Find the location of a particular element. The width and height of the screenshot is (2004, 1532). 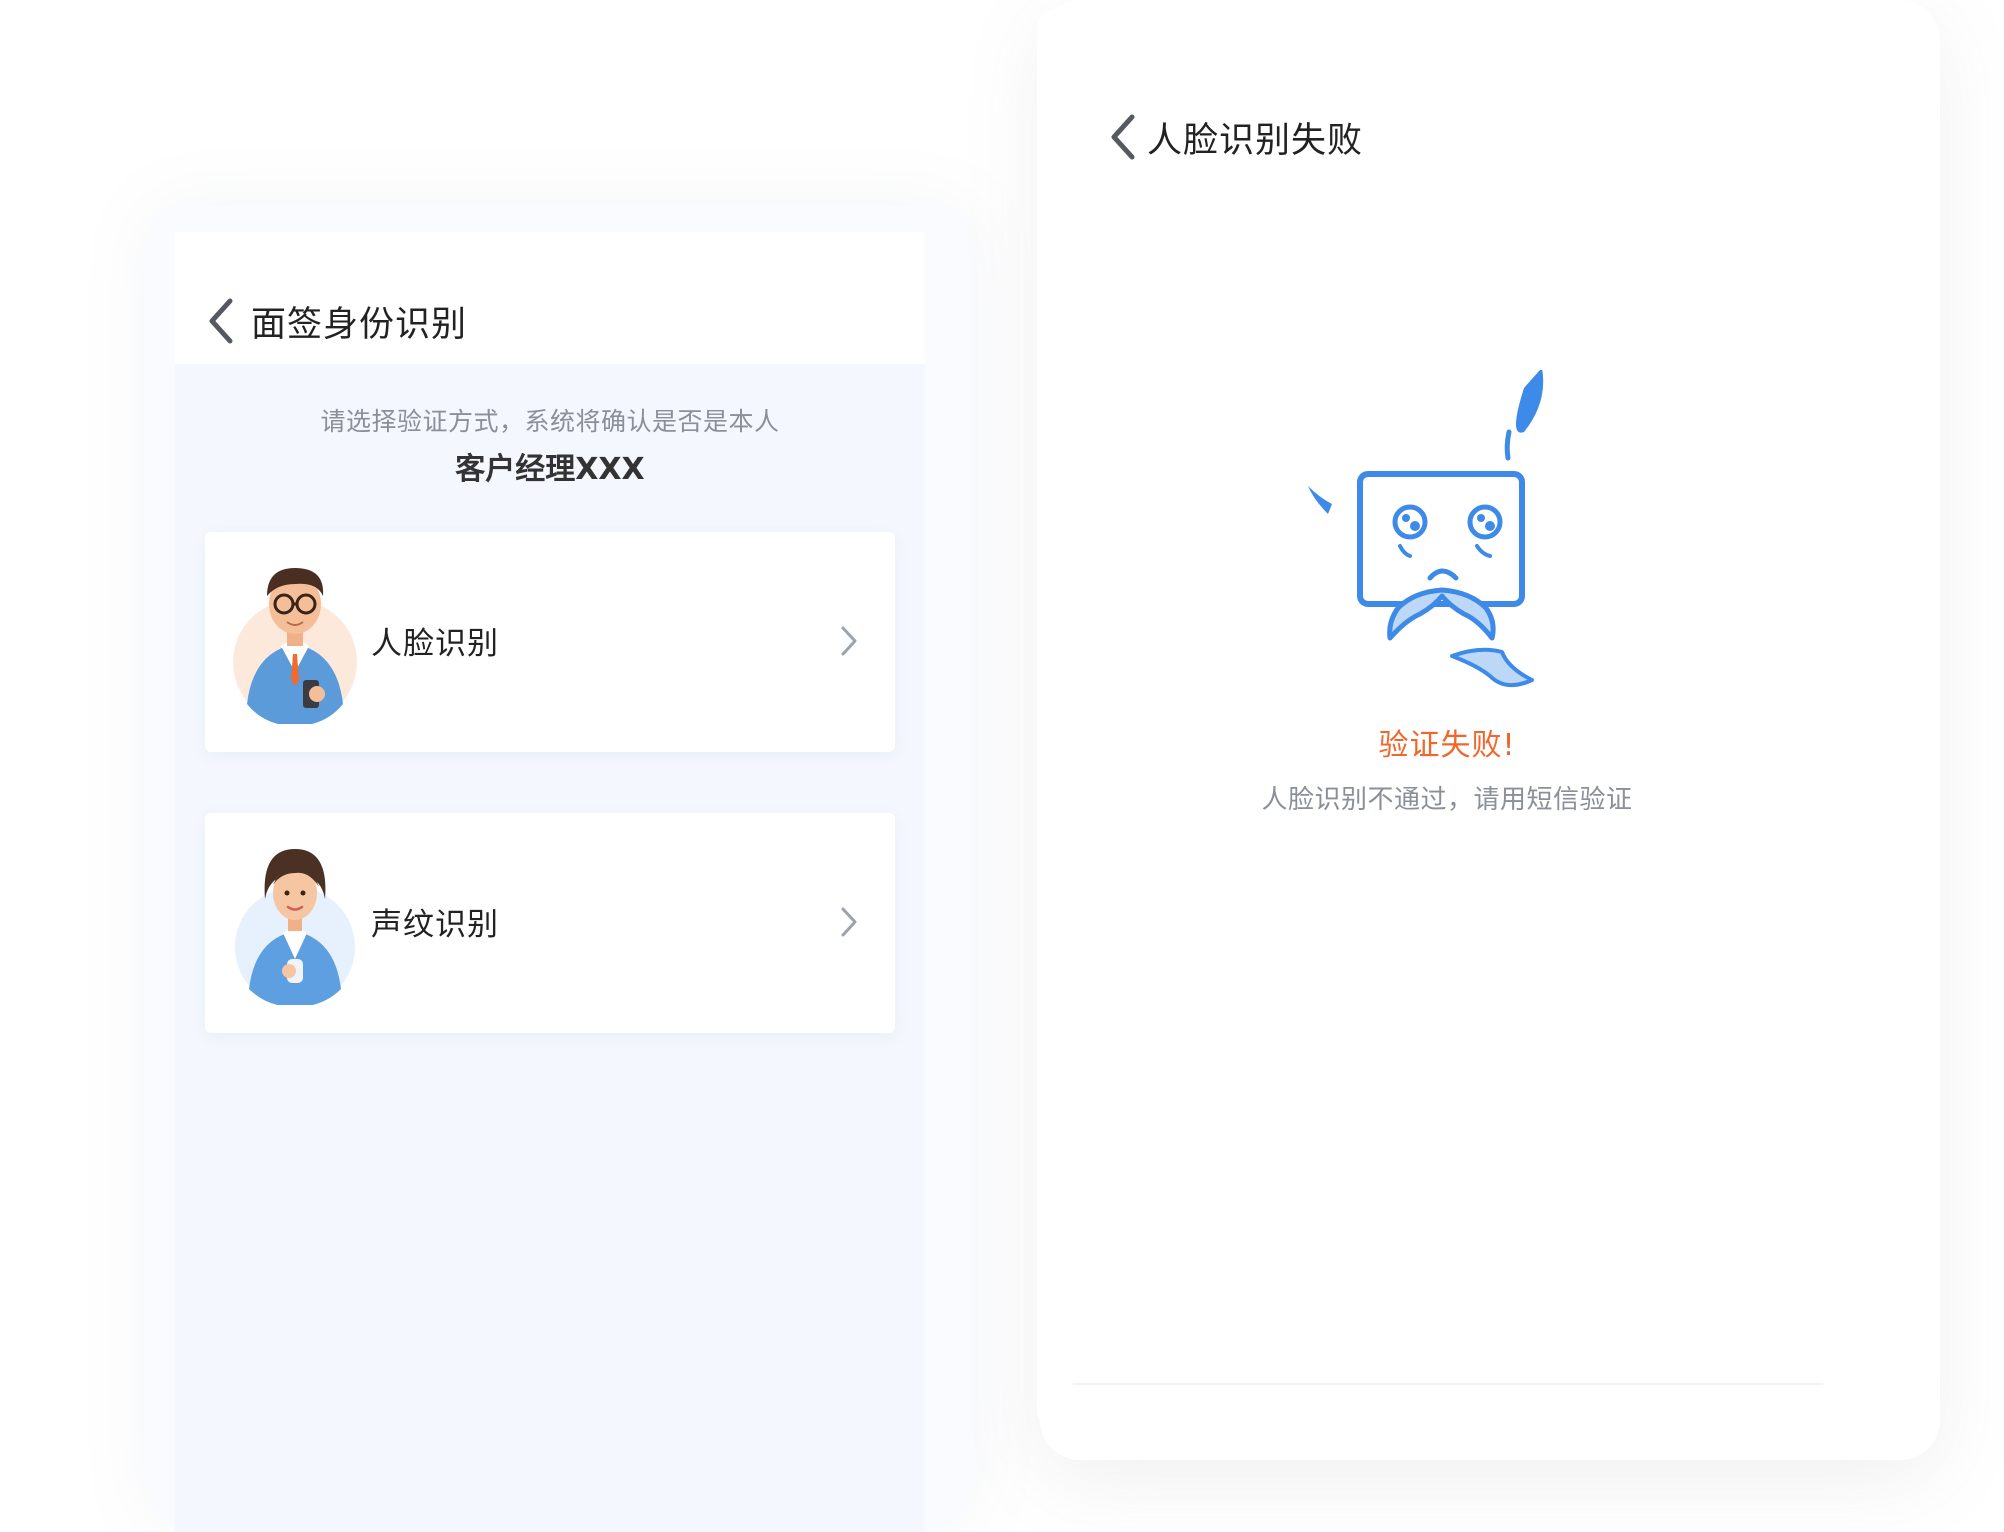

failure-title: 验证失败! is located at coordinates (1447, 745).